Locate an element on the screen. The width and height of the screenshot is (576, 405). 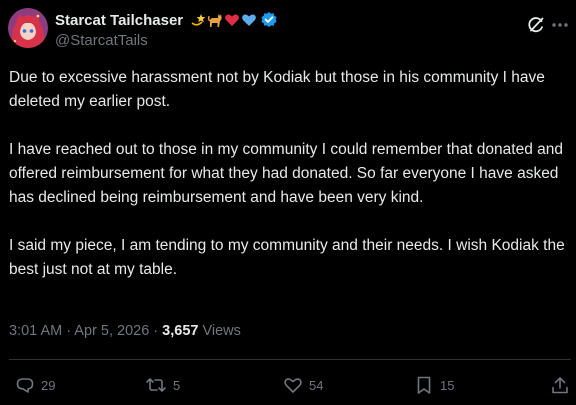
heart-icon is located at coordinates (293, 385).